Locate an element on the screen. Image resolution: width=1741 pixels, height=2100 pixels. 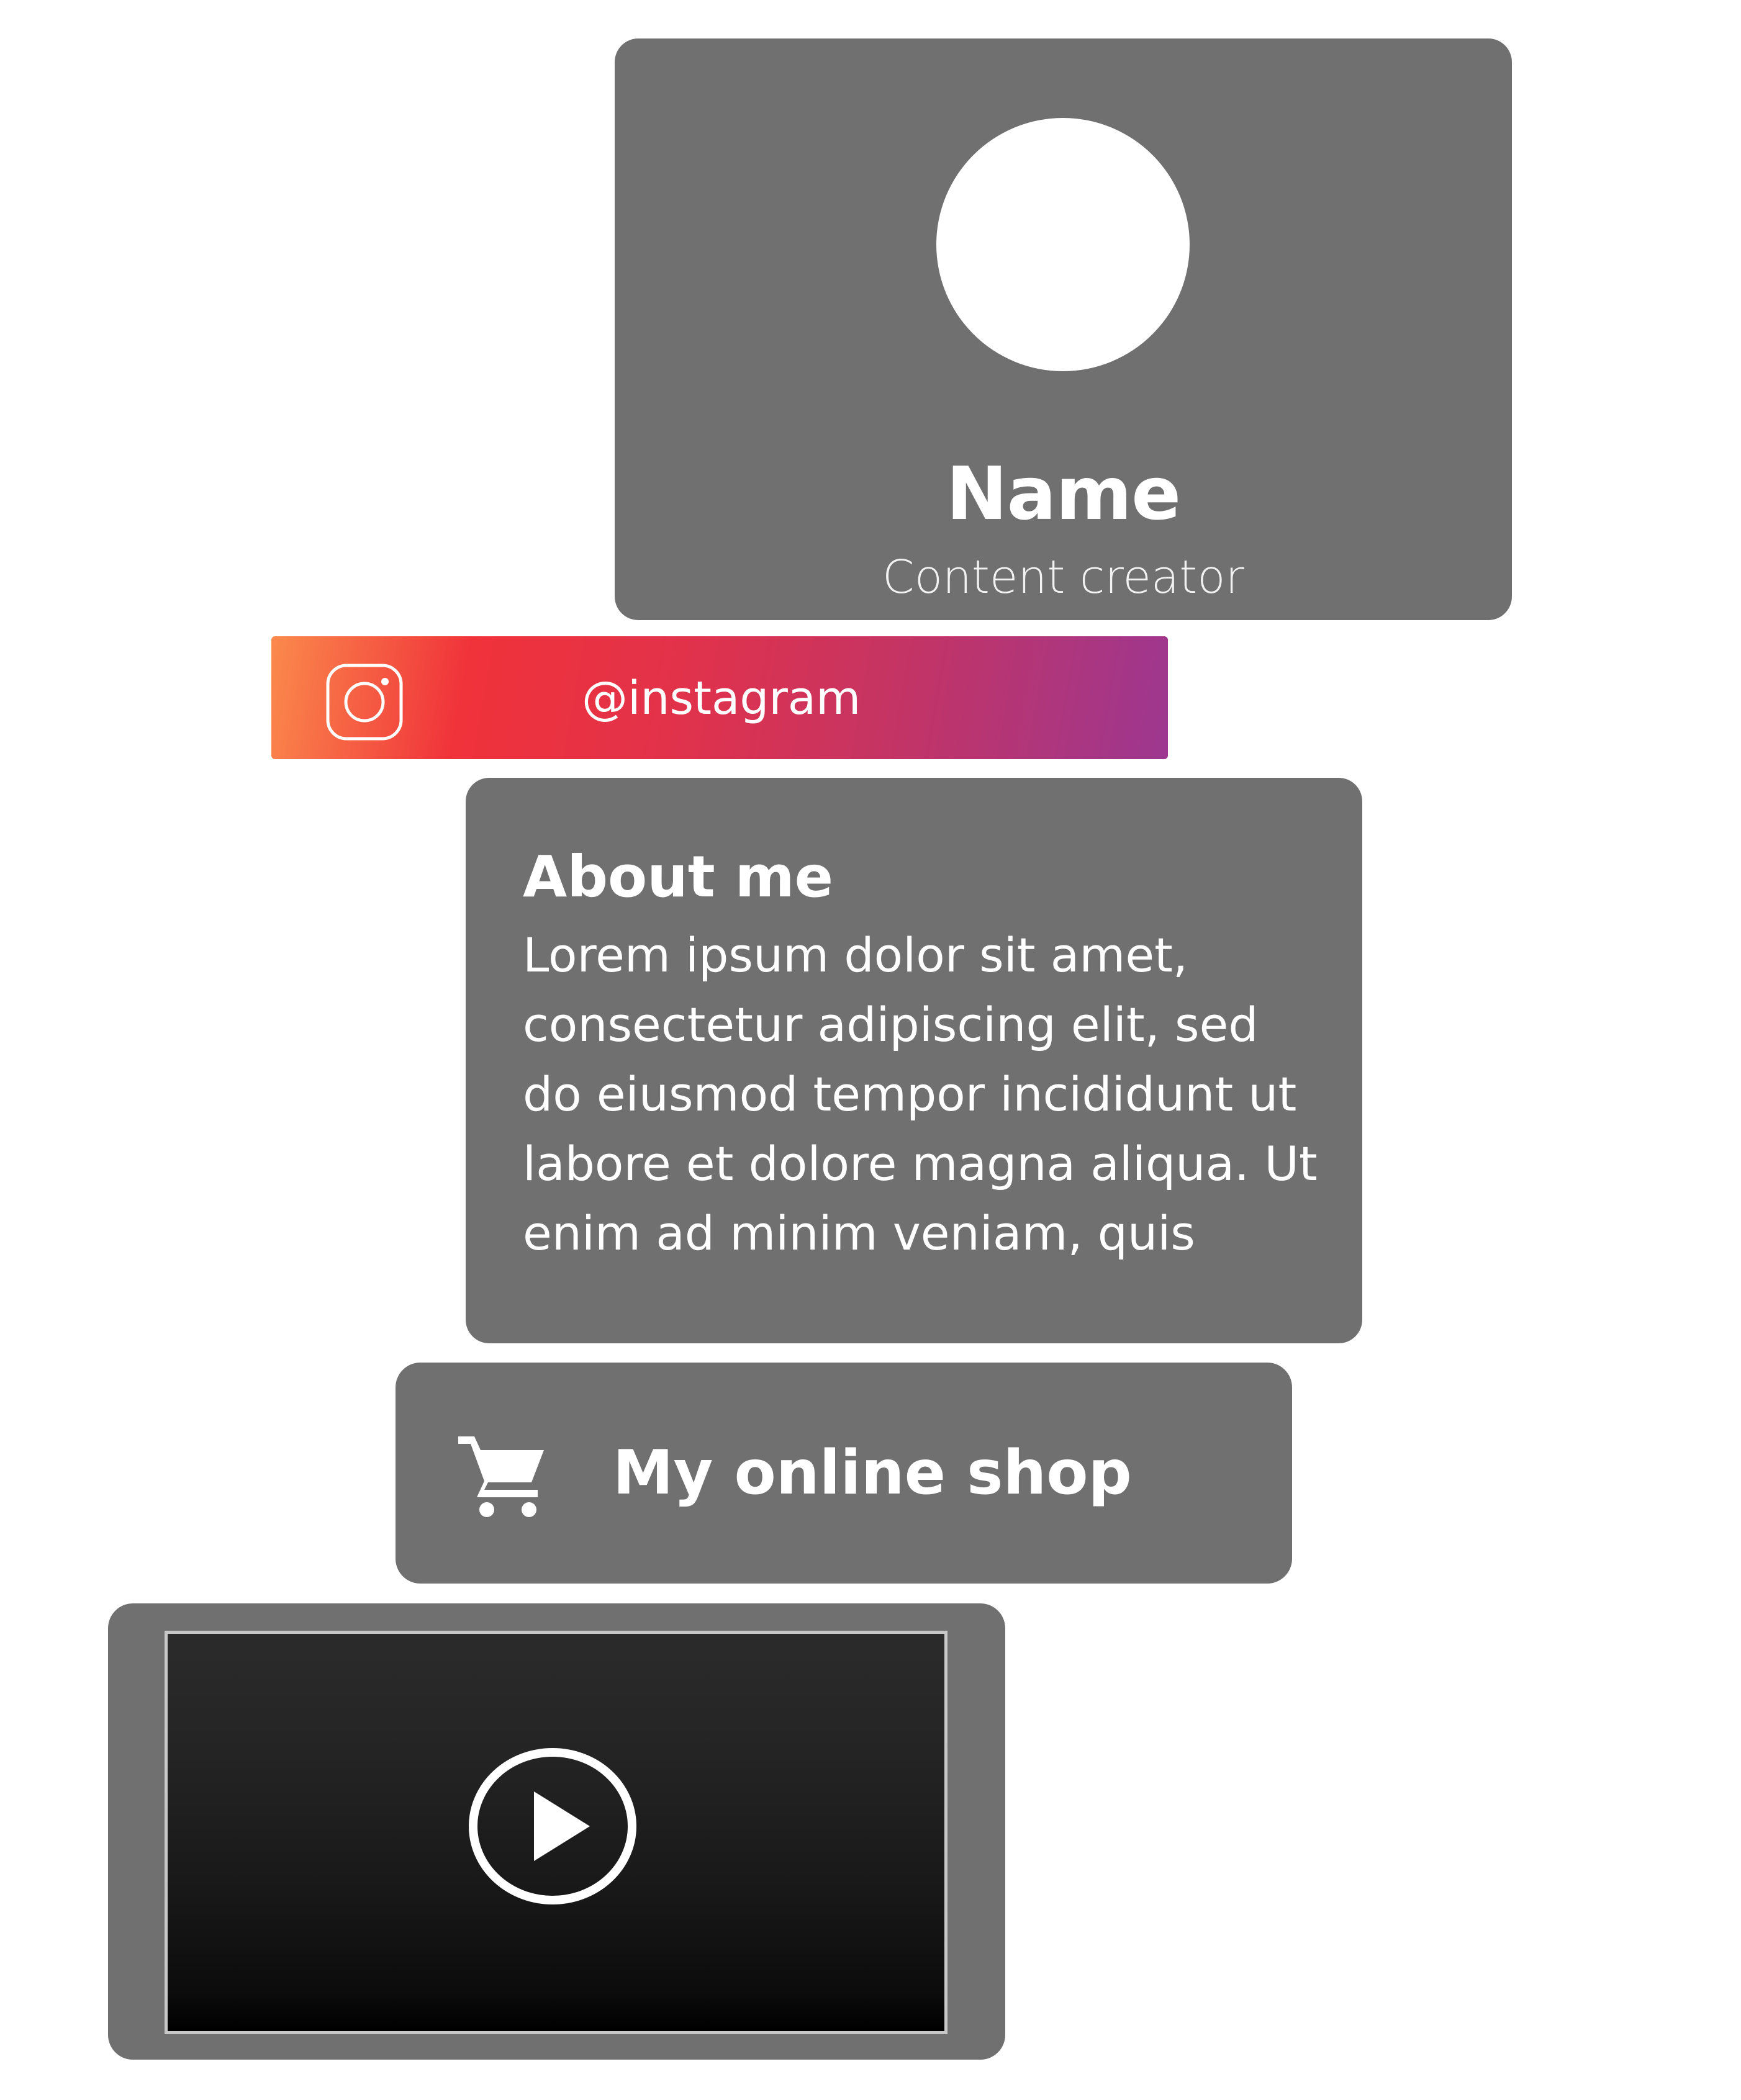
about-title: About me is located at coordinates (679, 877).